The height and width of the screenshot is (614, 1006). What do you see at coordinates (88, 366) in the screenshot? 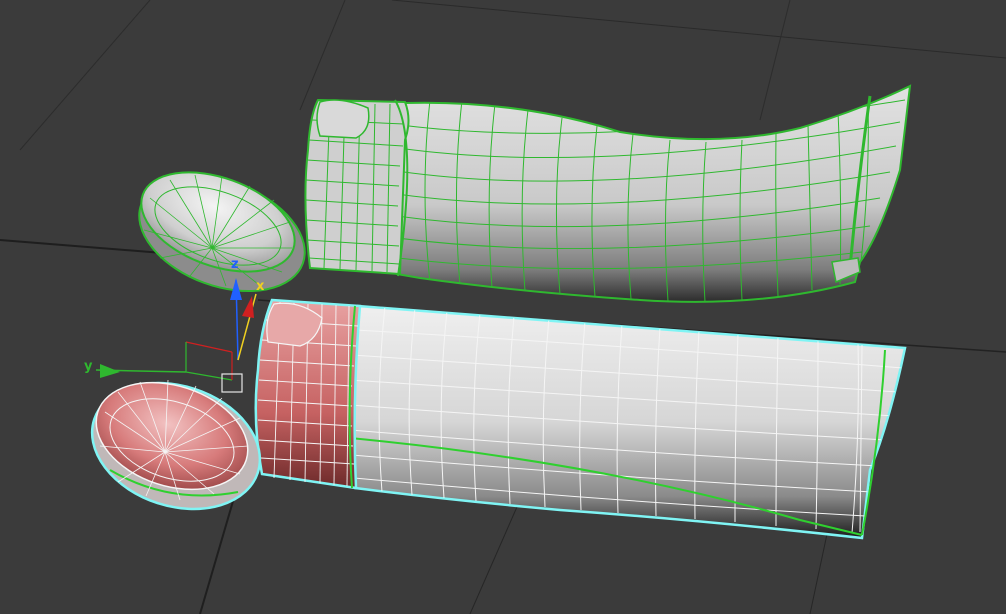
I see `gizmo-y-label: y` at bounding box center [88, 366].